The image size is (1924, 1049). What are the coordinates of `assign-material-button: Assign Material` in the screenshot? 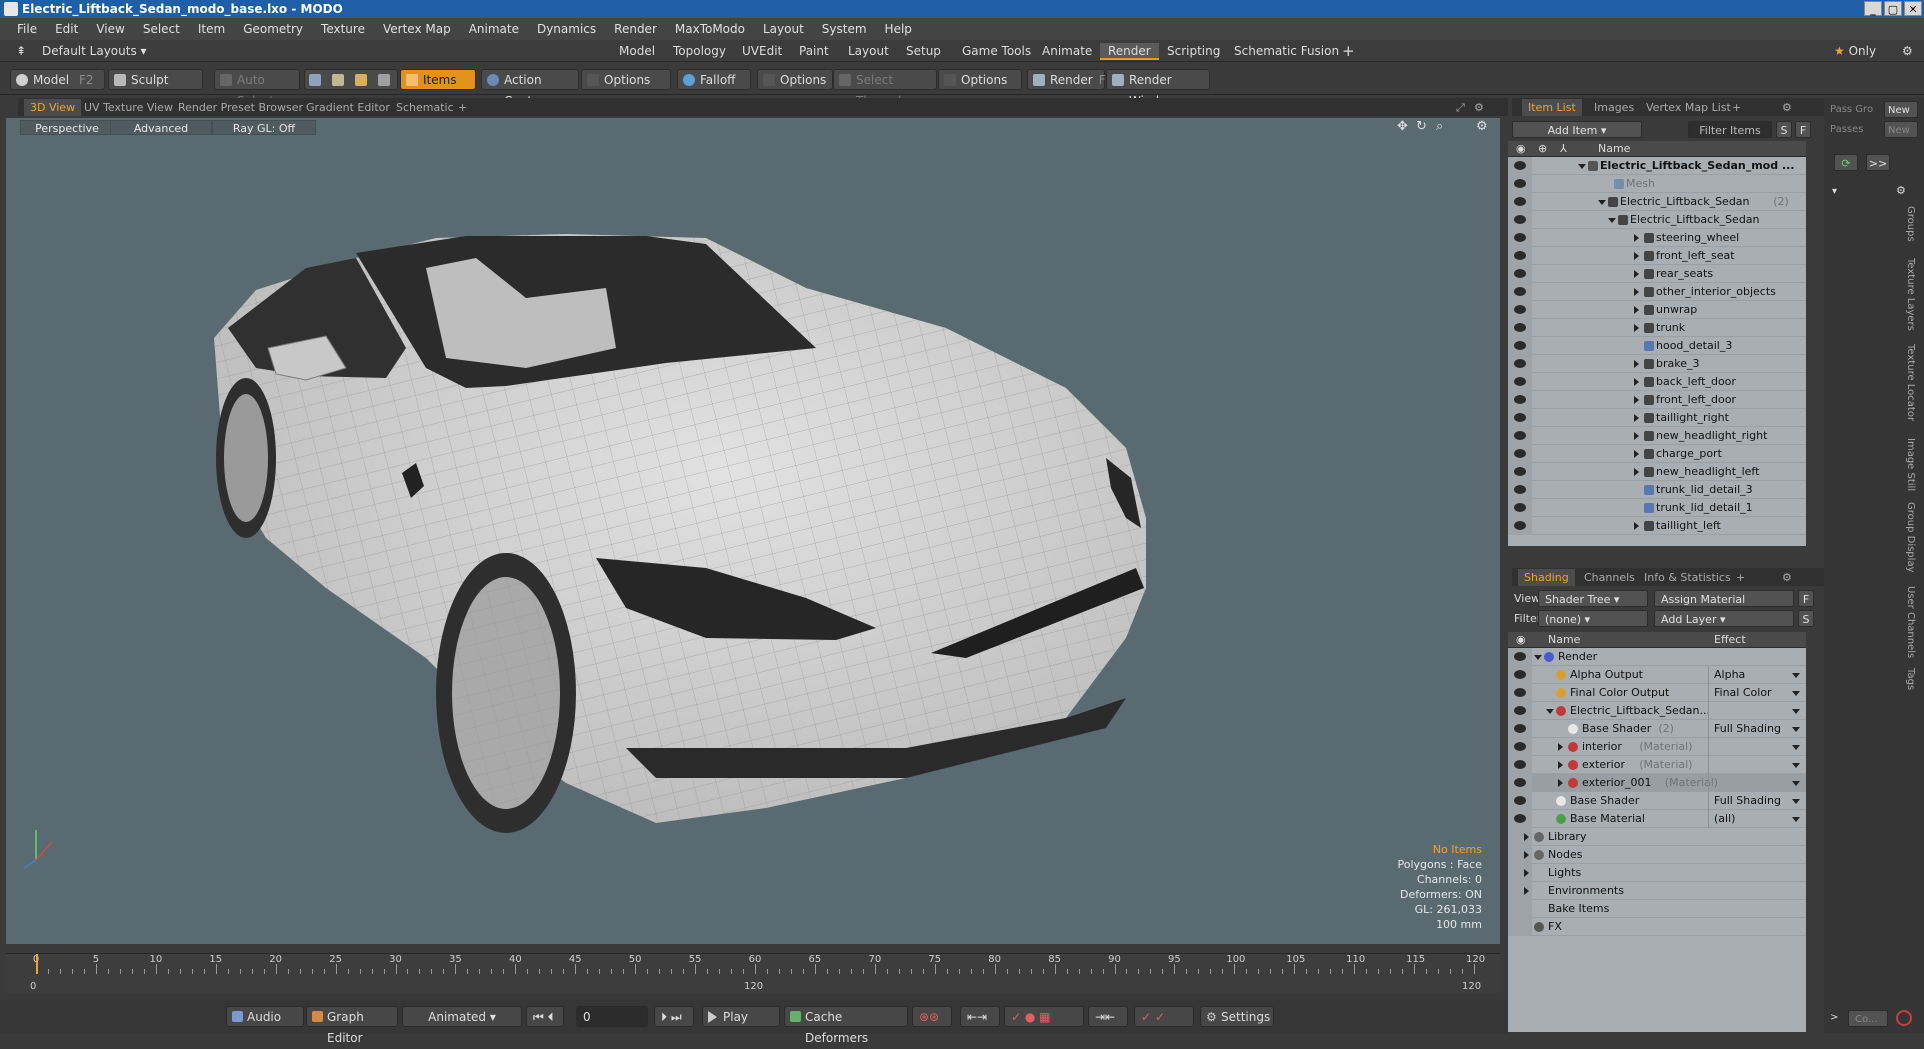 It's located at (1724, 598).